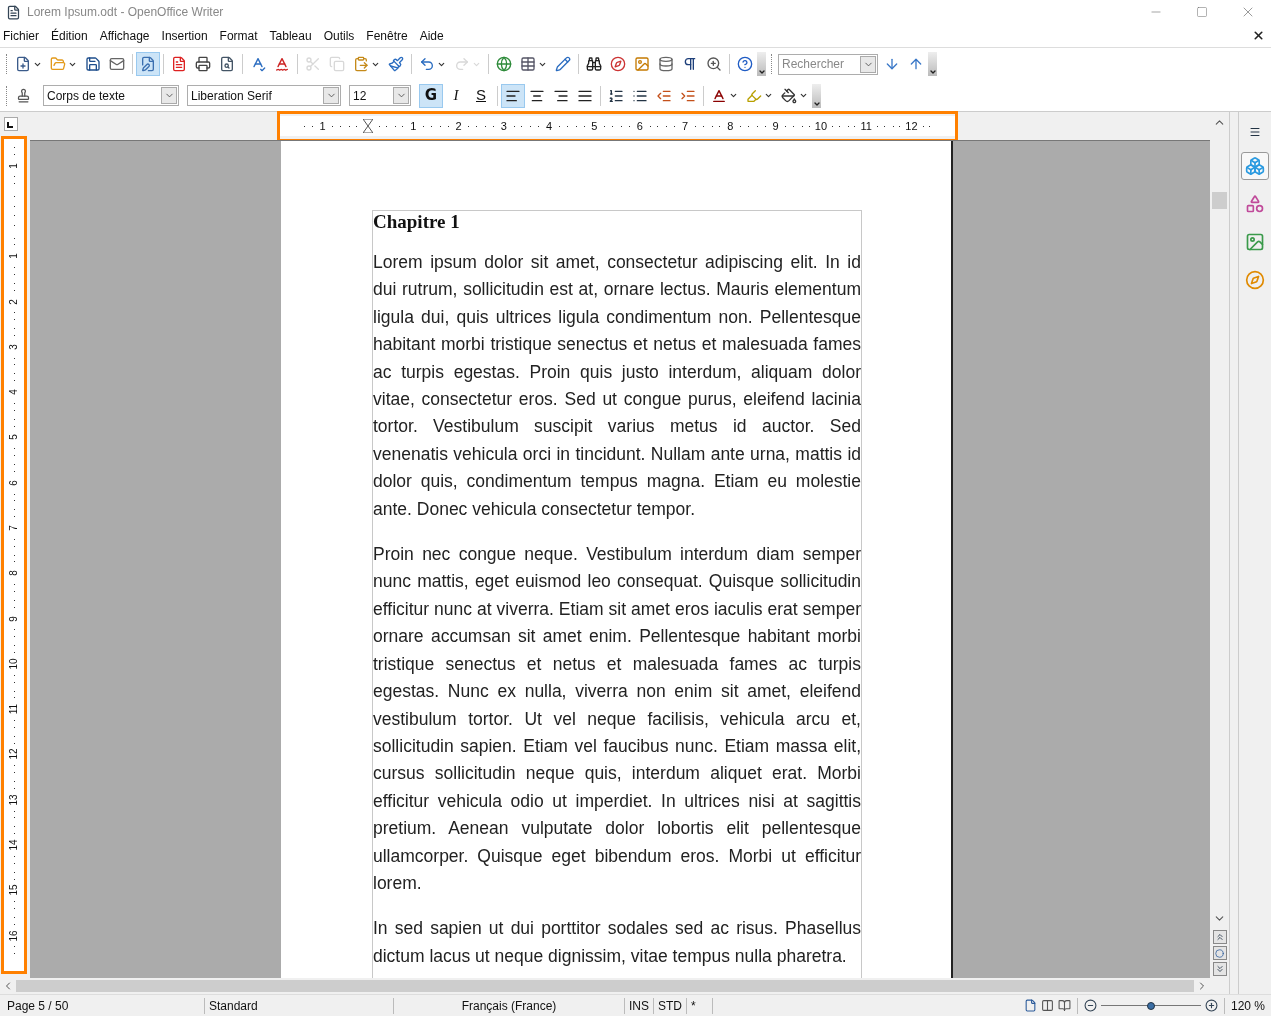 The width and height of the screenshot is (1271, 1016). Describe the element at coordinates (14, 800) in the screenshot. I see `ruler-number: 13` at that location.